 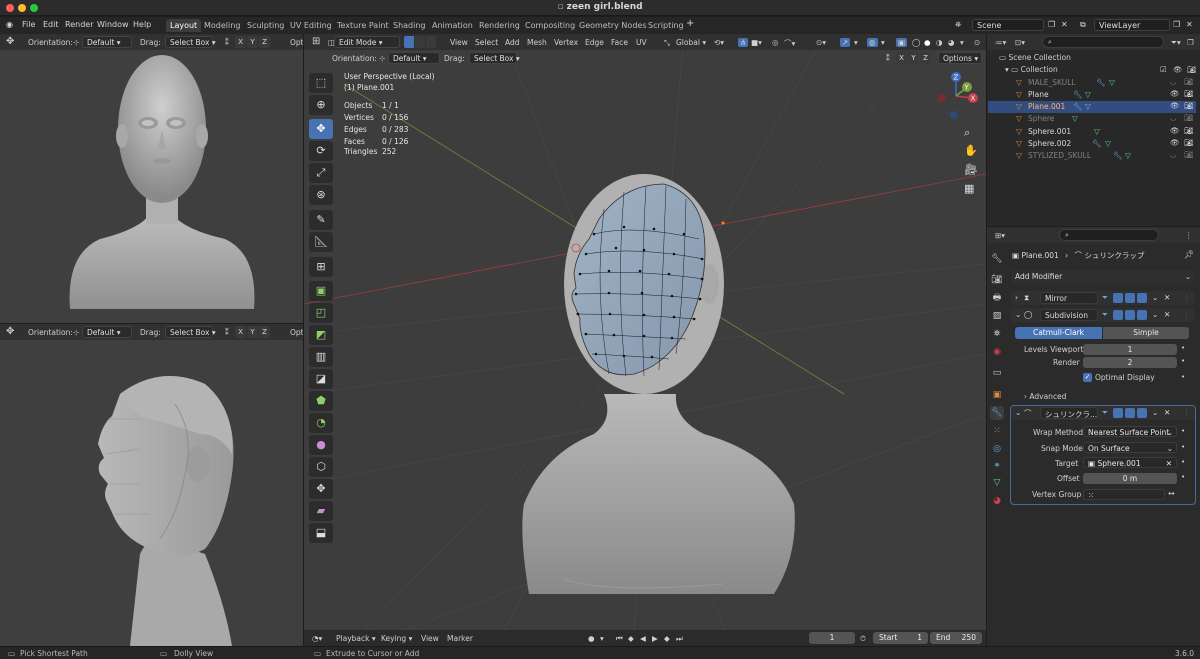 What do you see at coordinates (486, 42) in the screenshot?
I see `menu-select: Select` at bounding box center [486, 42].